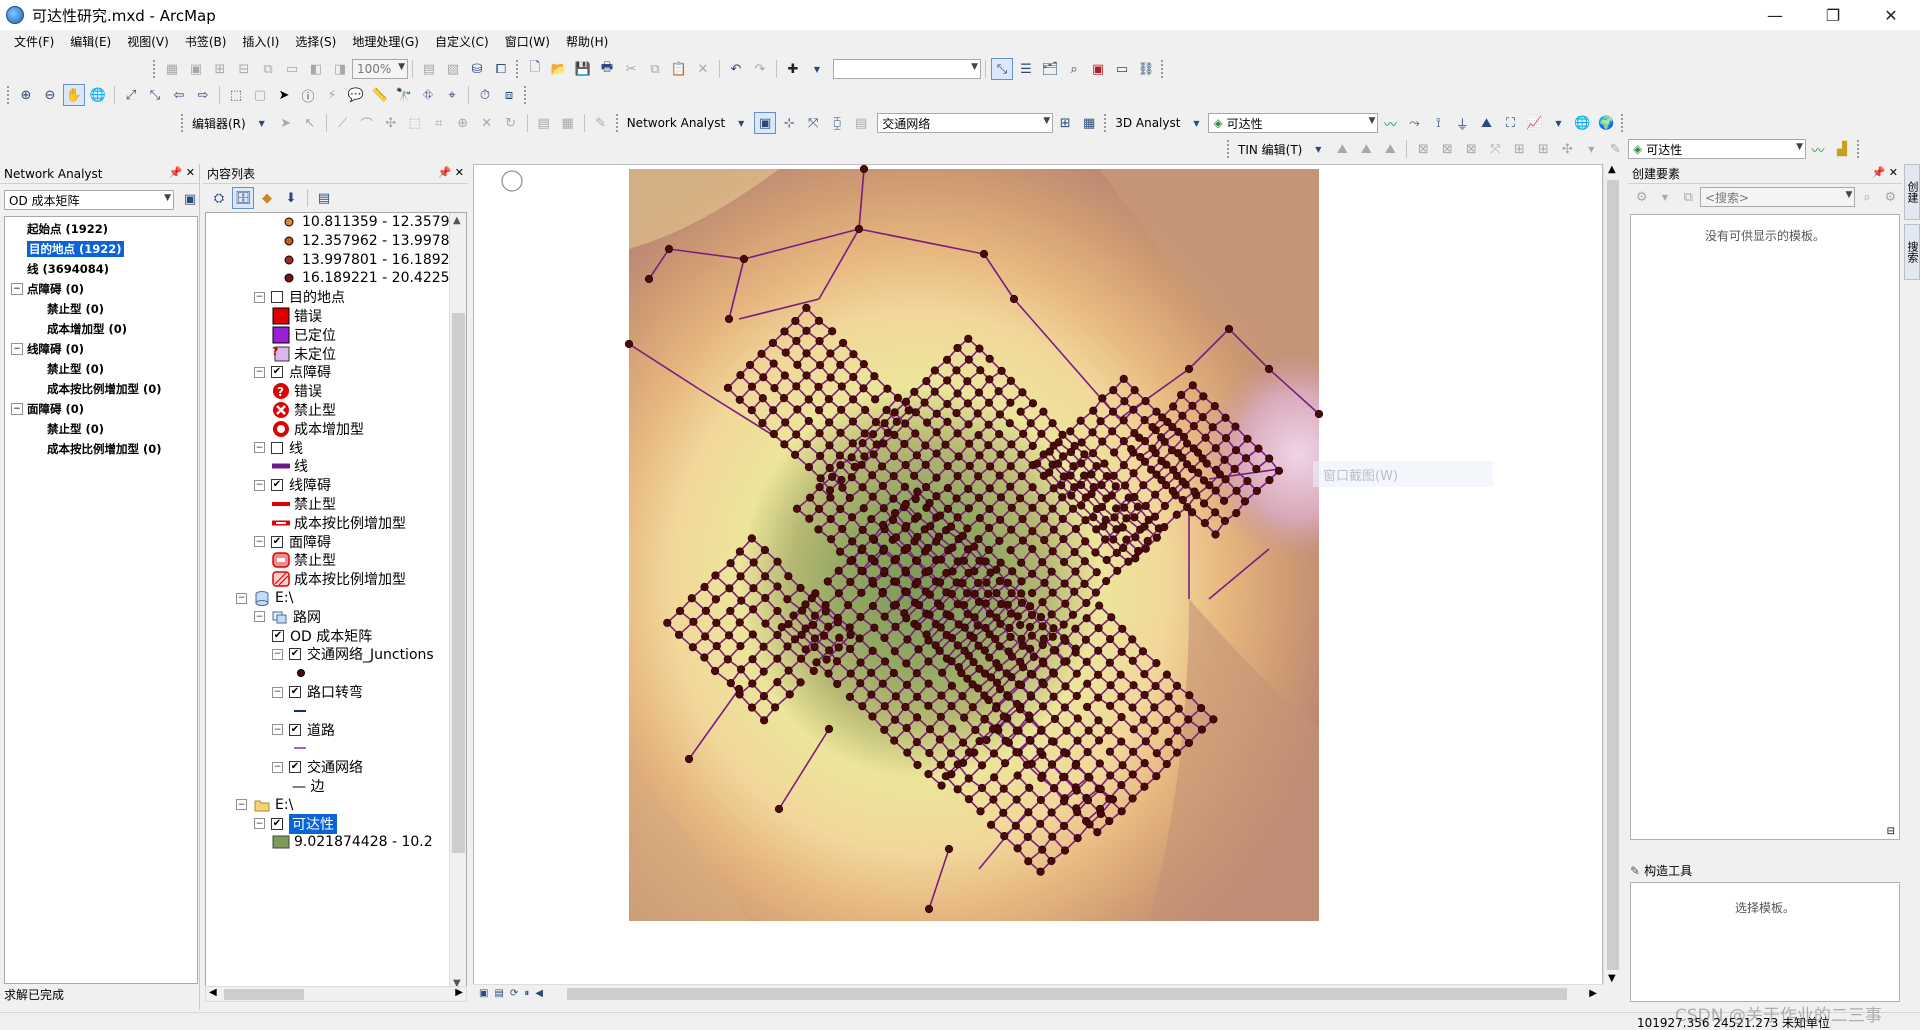 This screenshot has height=1030, width=1920. What do you see at coordinates (380, 69) in the screenshot?
I see `zoom-percent-combo: 100% ▼` at bounding box center [380, 69].